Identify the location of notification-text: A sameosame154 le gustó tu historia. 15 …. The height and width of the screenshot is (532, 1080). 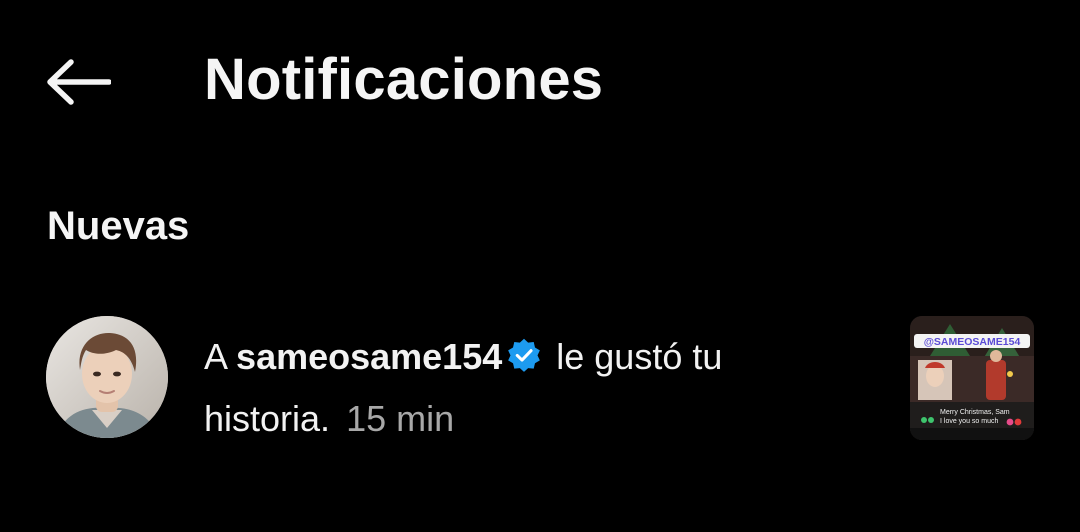
(534, 388).